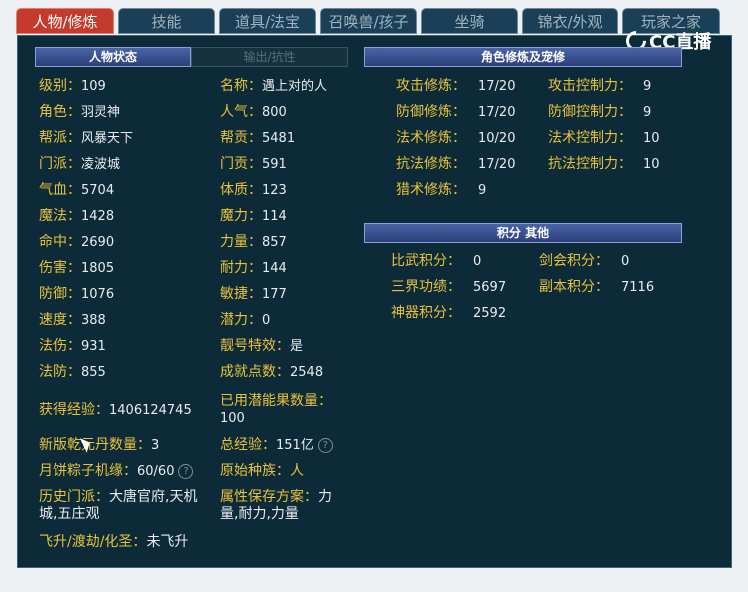 Image resolution: width=748 pixels, height=592 pixels. What do you see at coordinates (98, 242) in the screenshot?
I see `stat-row-value: 2690` at bounding box center [98, 242].